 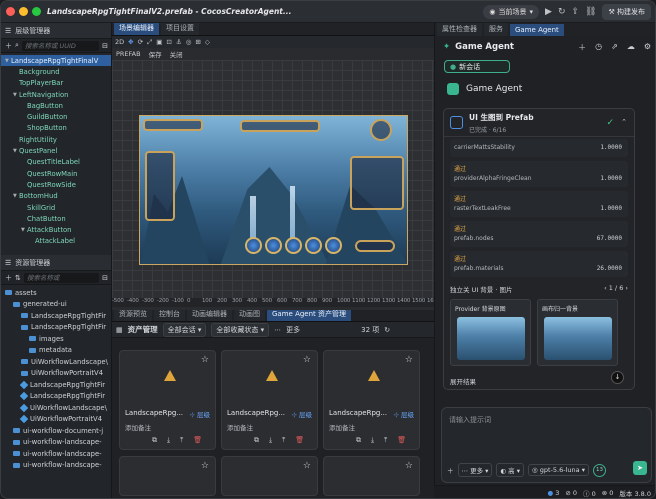 What do you see at coordinates (180, 29) in the screenshot?
I see `tab-project-settings: 项目设置` at bounding box center [180, 29].